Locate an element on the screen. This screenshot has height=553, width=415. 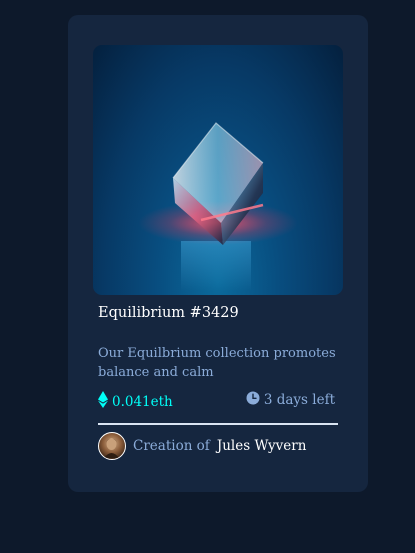
ethereum-icon is located at coordinates (103, 401).